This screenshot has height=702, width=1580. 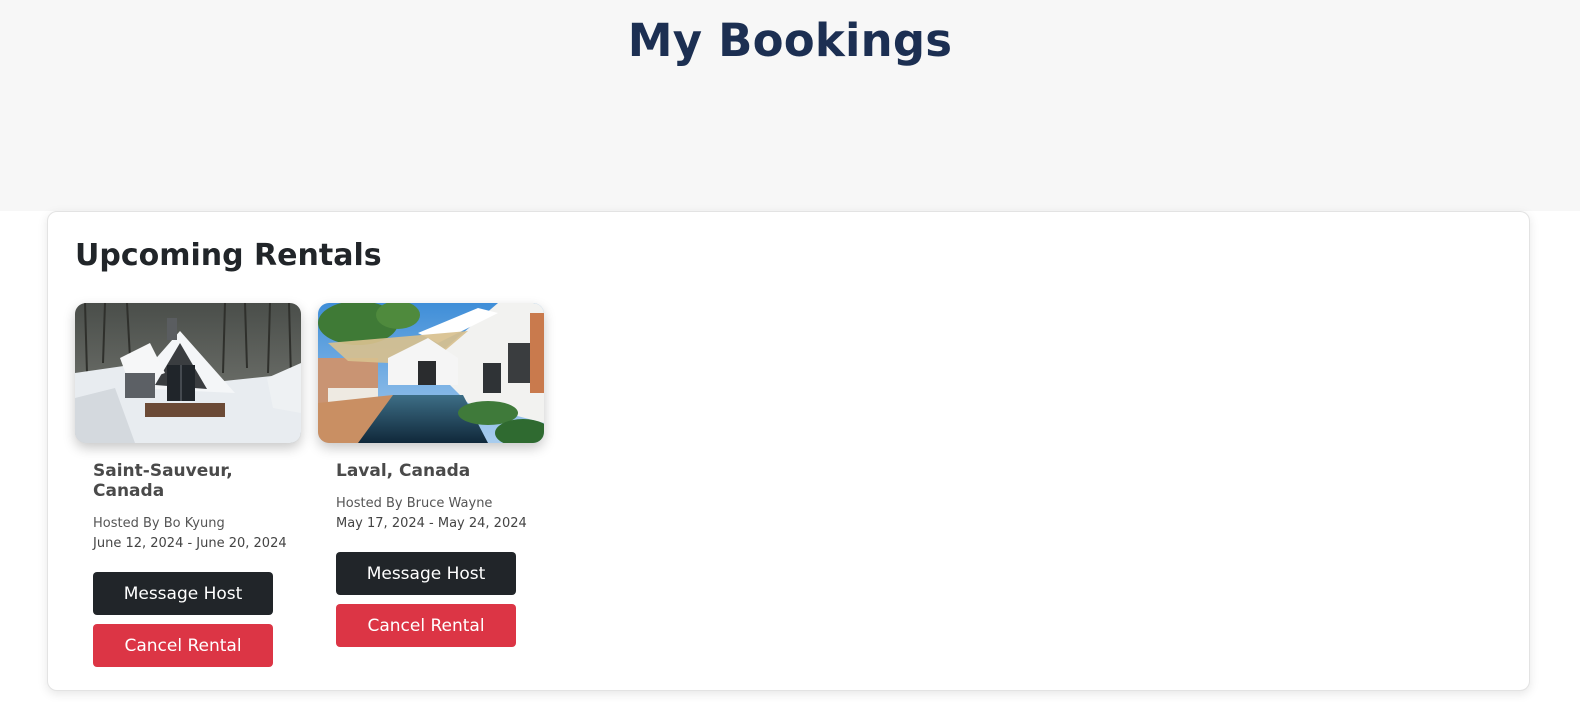 What do you see at coordinates (228, 255) in the screenshot?
I see `section-title: Upcoming Rentals` at bounding box center [228, 255].